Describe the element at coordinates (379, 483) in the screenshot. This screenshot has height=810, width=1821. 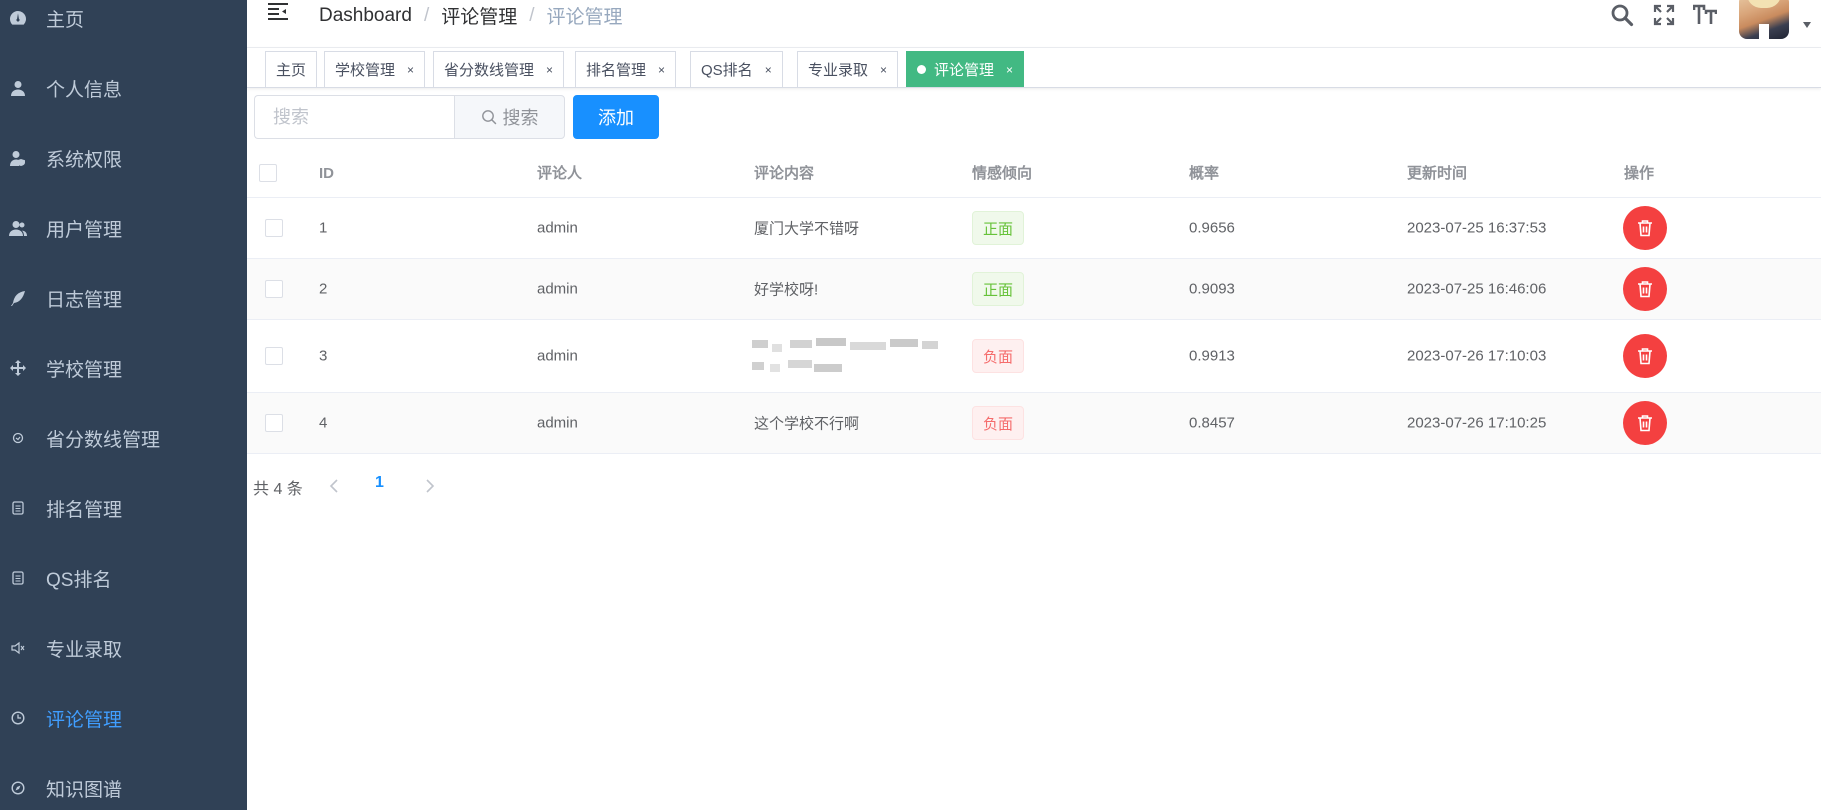
I see `page-number-current: 1` at that location.